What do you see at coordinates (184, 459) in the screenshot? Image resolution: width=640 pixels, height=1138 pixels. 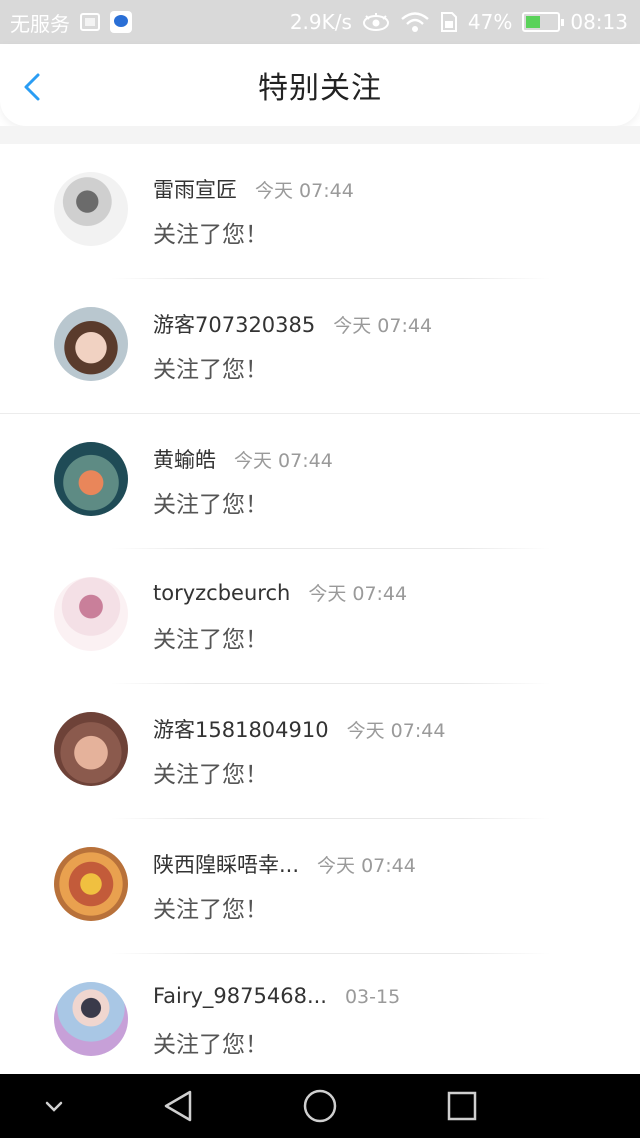 I see `user-name: 黄蝓皓` at bounding box center [184, 459].